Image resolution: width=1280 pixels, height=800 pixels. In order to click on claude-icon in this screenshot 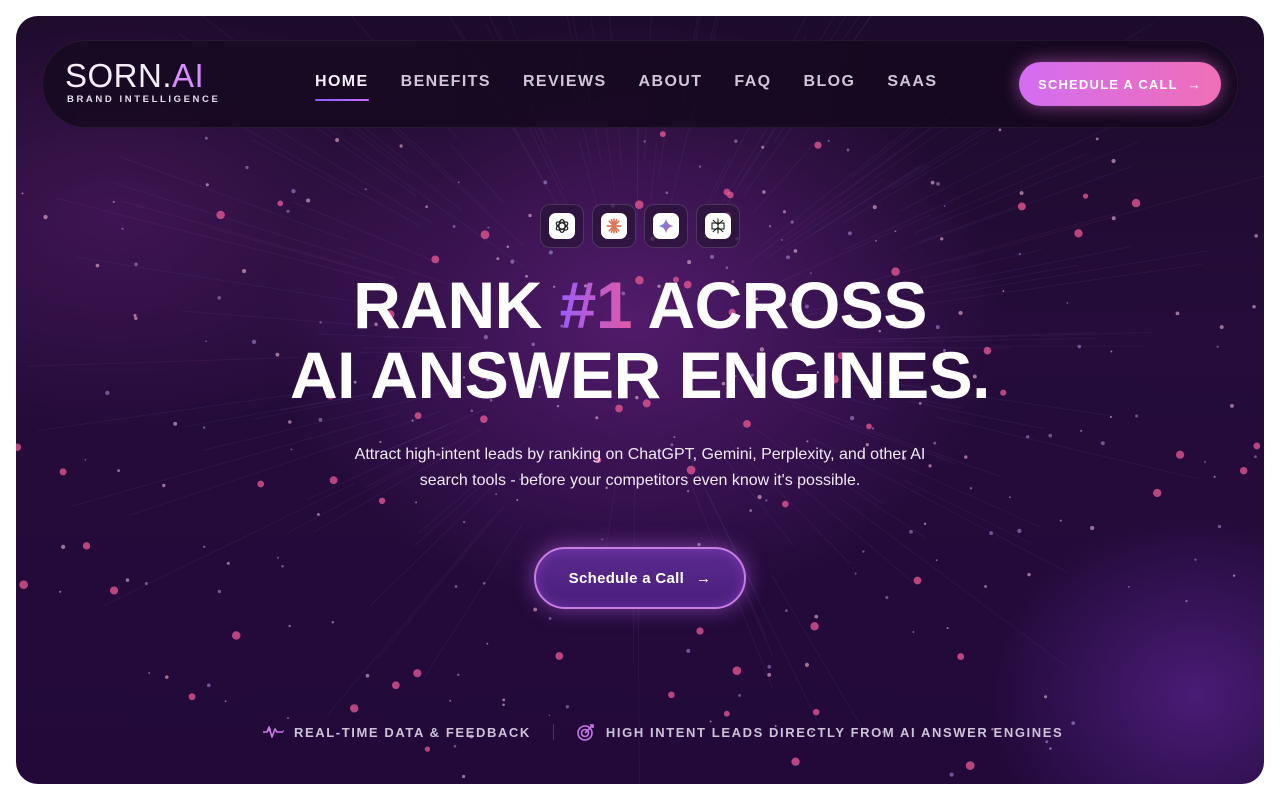, I will do `click(614, 226)`.